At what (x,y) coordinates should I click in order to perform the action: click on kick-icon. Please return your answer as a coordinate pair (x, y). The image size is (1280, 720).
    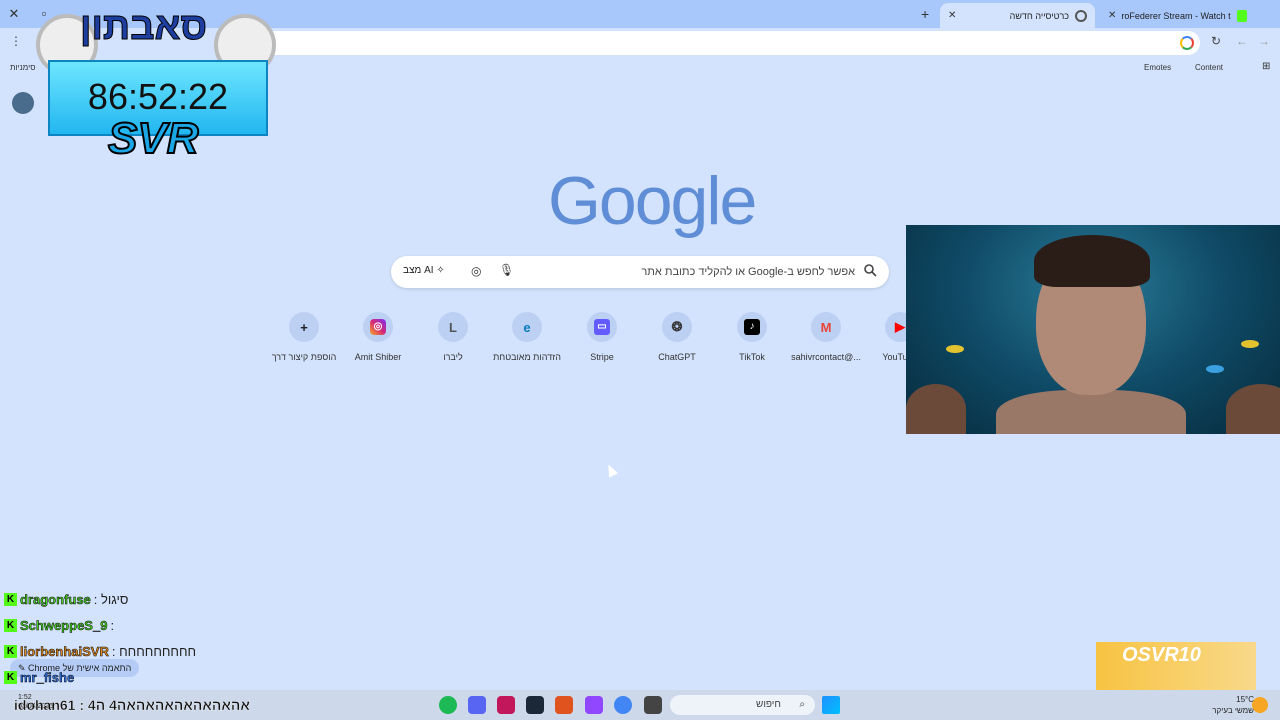
    Looking at the image, I should click on (1241, 15).